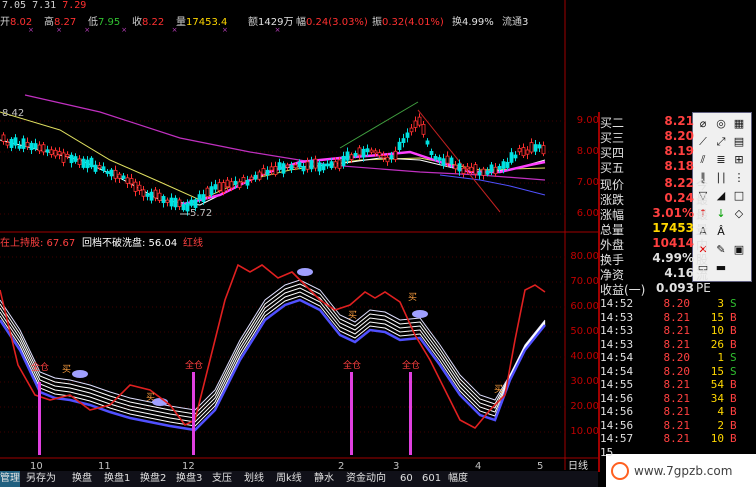 The height and width of the screenshot is (487, 756). What do you see at coordinates (352, 365) in the screenshot?
I see `signal-label-3: 全仓` at bounding box center [352, 365].